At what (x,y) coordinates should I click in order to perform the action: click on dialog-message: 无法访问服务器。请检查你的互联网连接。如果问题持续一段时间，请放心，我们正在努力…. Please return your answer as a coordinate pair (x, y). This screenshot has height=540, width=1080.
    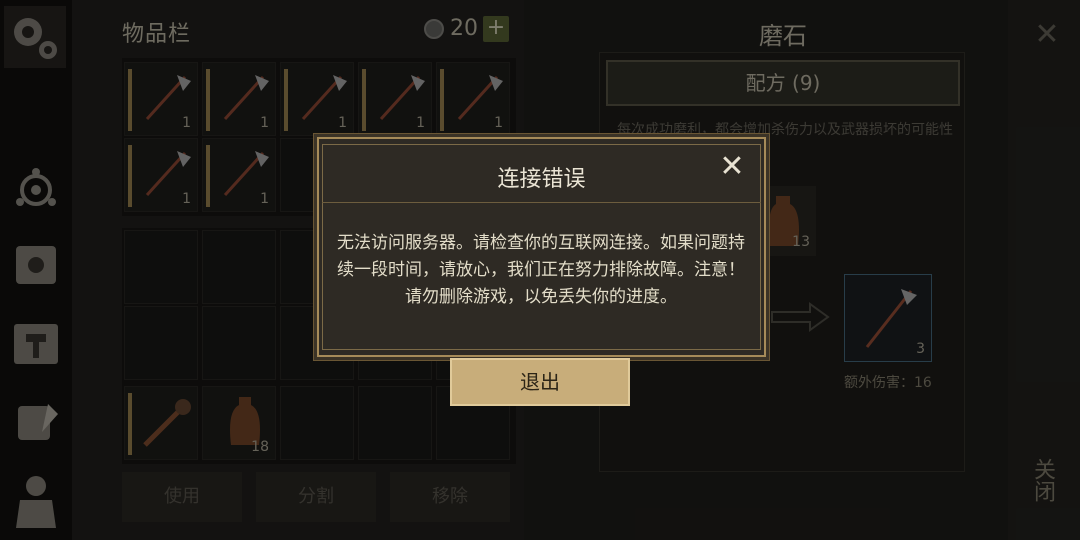
    Looking at the image, I should click on (541, 270).